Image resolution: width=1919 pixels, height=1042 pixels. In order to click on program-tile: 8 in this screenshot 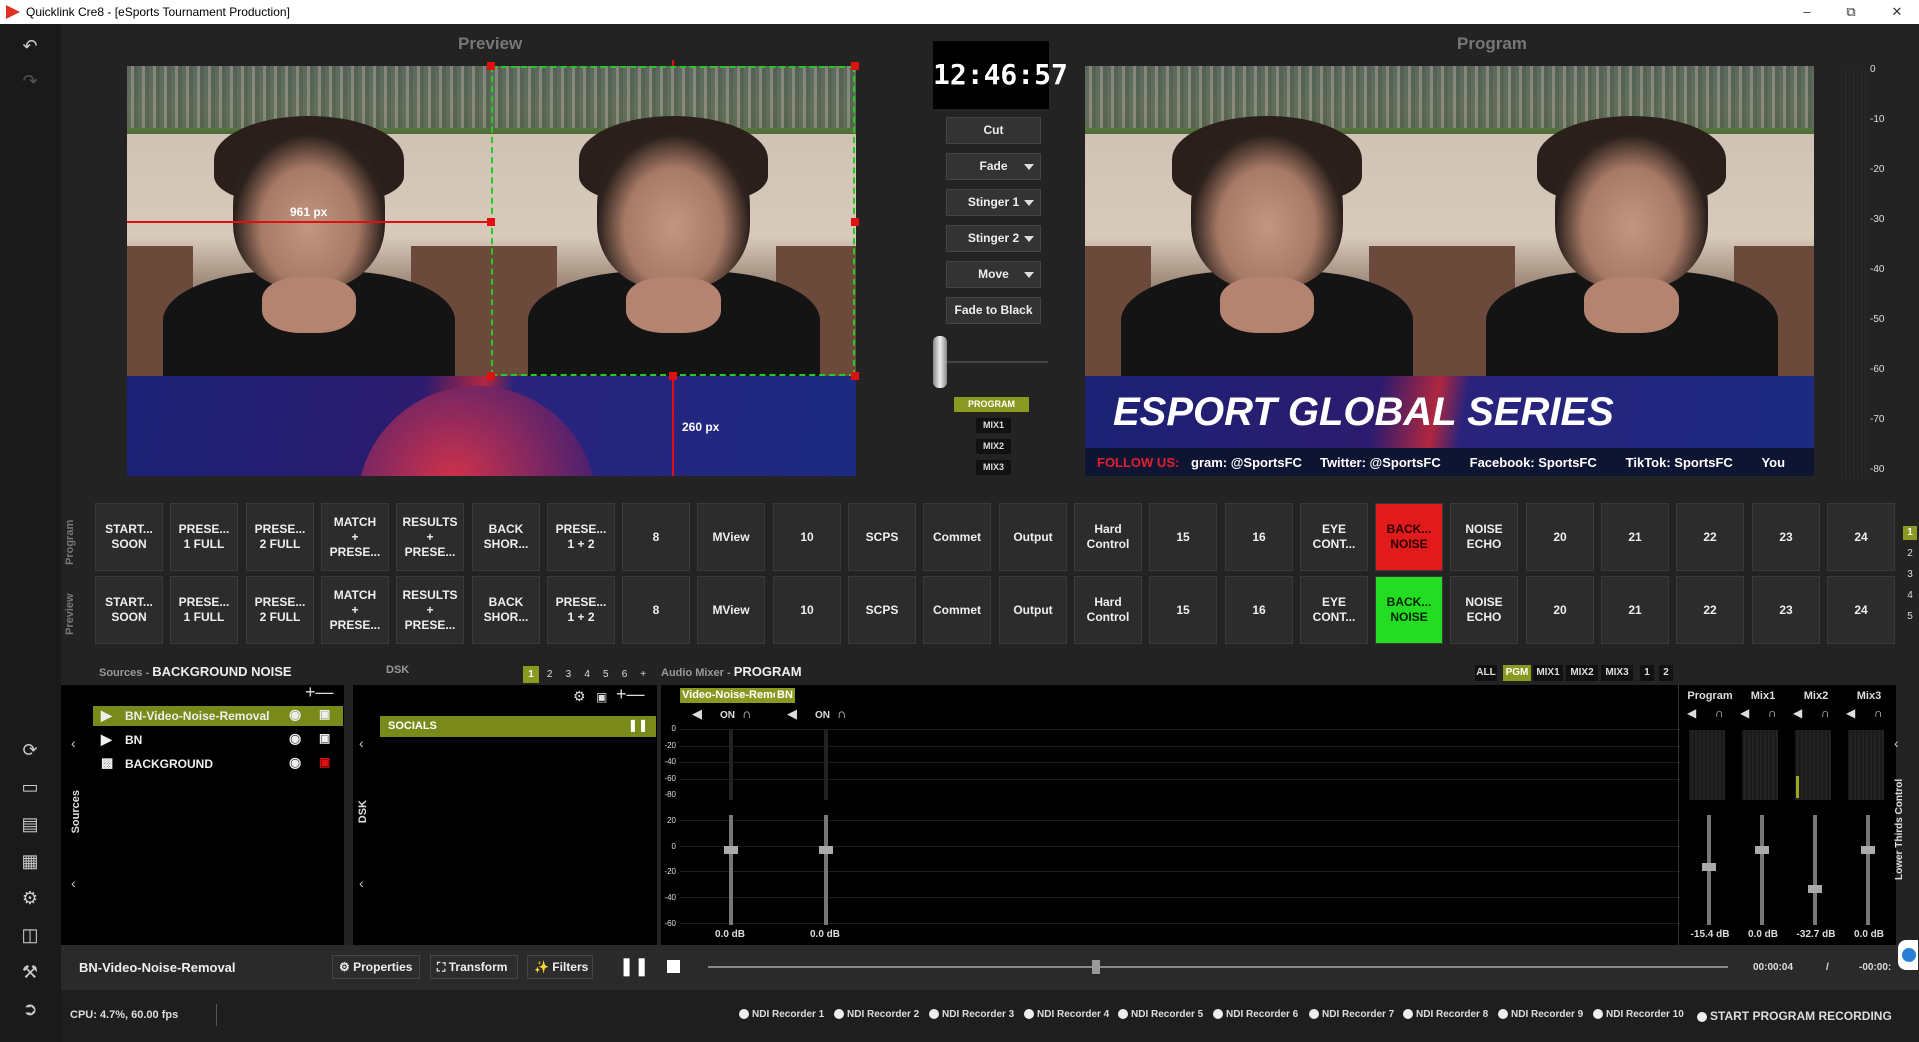, I will do `click(656, 537)`.